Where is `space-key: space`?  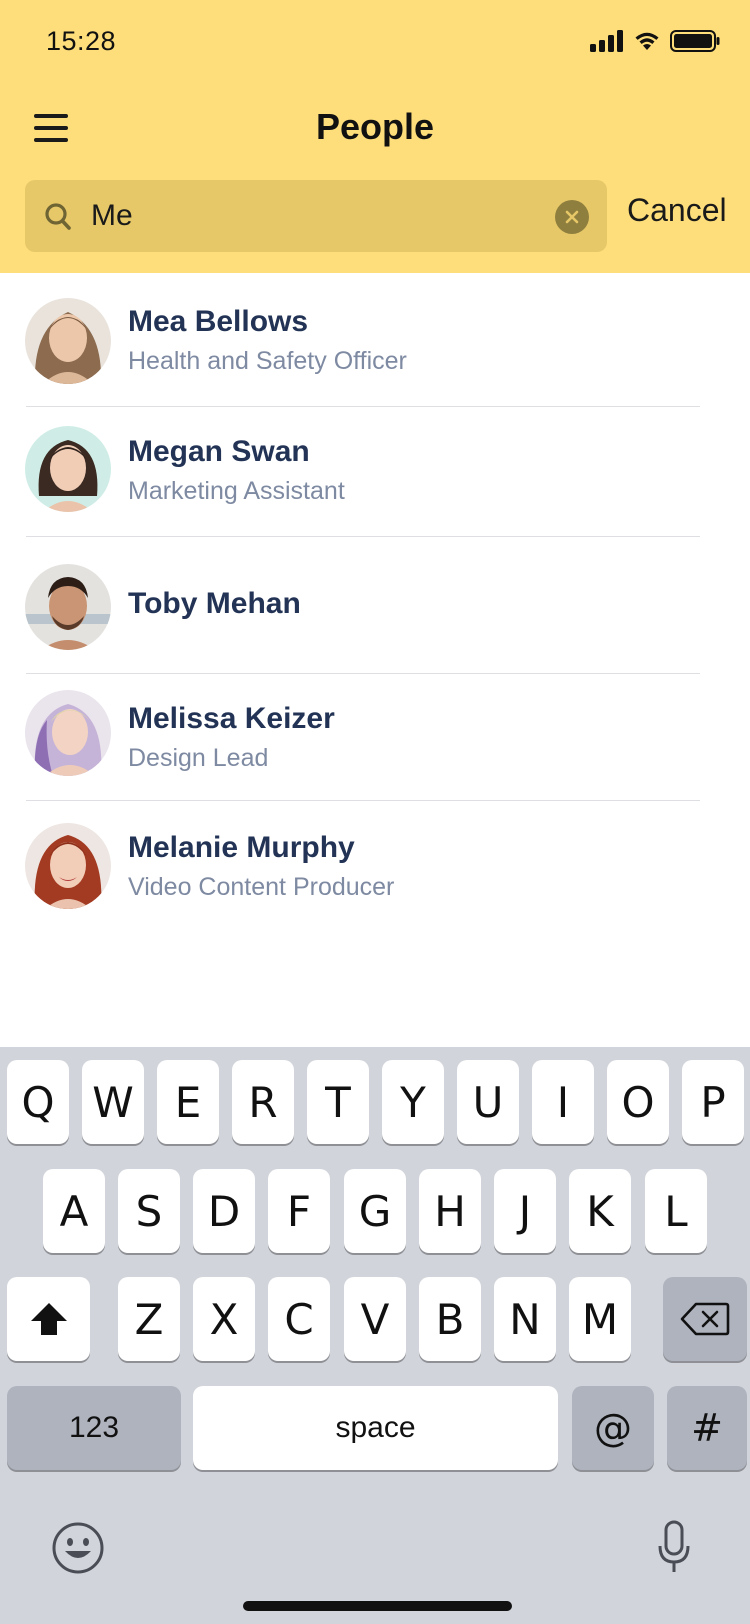
space-key: space is located at coordinates (375, 1428).